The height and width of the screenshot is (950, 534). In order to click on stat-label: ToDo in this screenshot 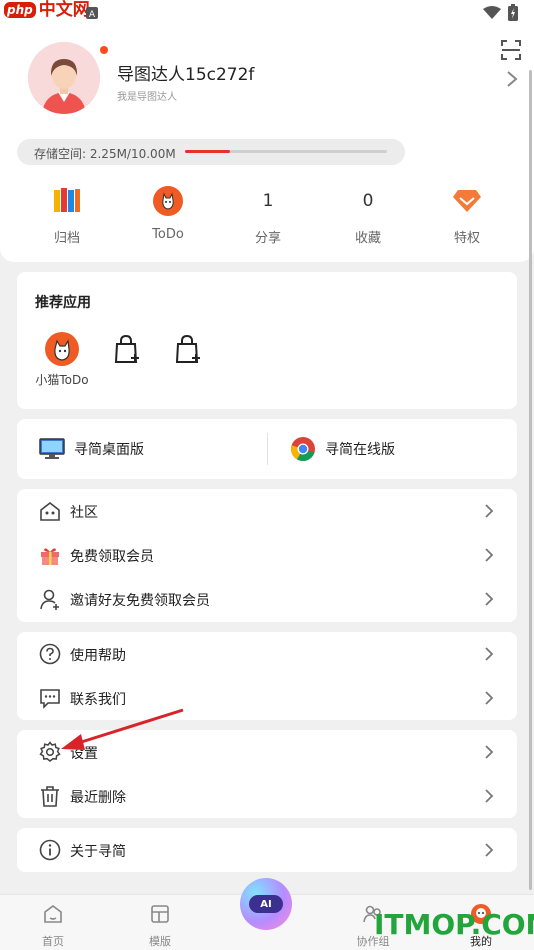, I will do `click(168, 234)`.